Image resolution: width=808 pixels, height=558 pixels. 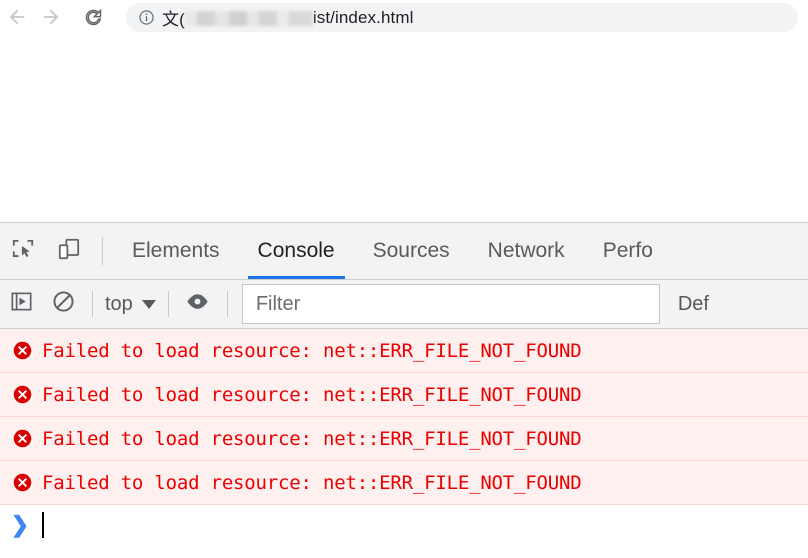 I want to click on url-redacted-blur, so click(x=248, y=18).